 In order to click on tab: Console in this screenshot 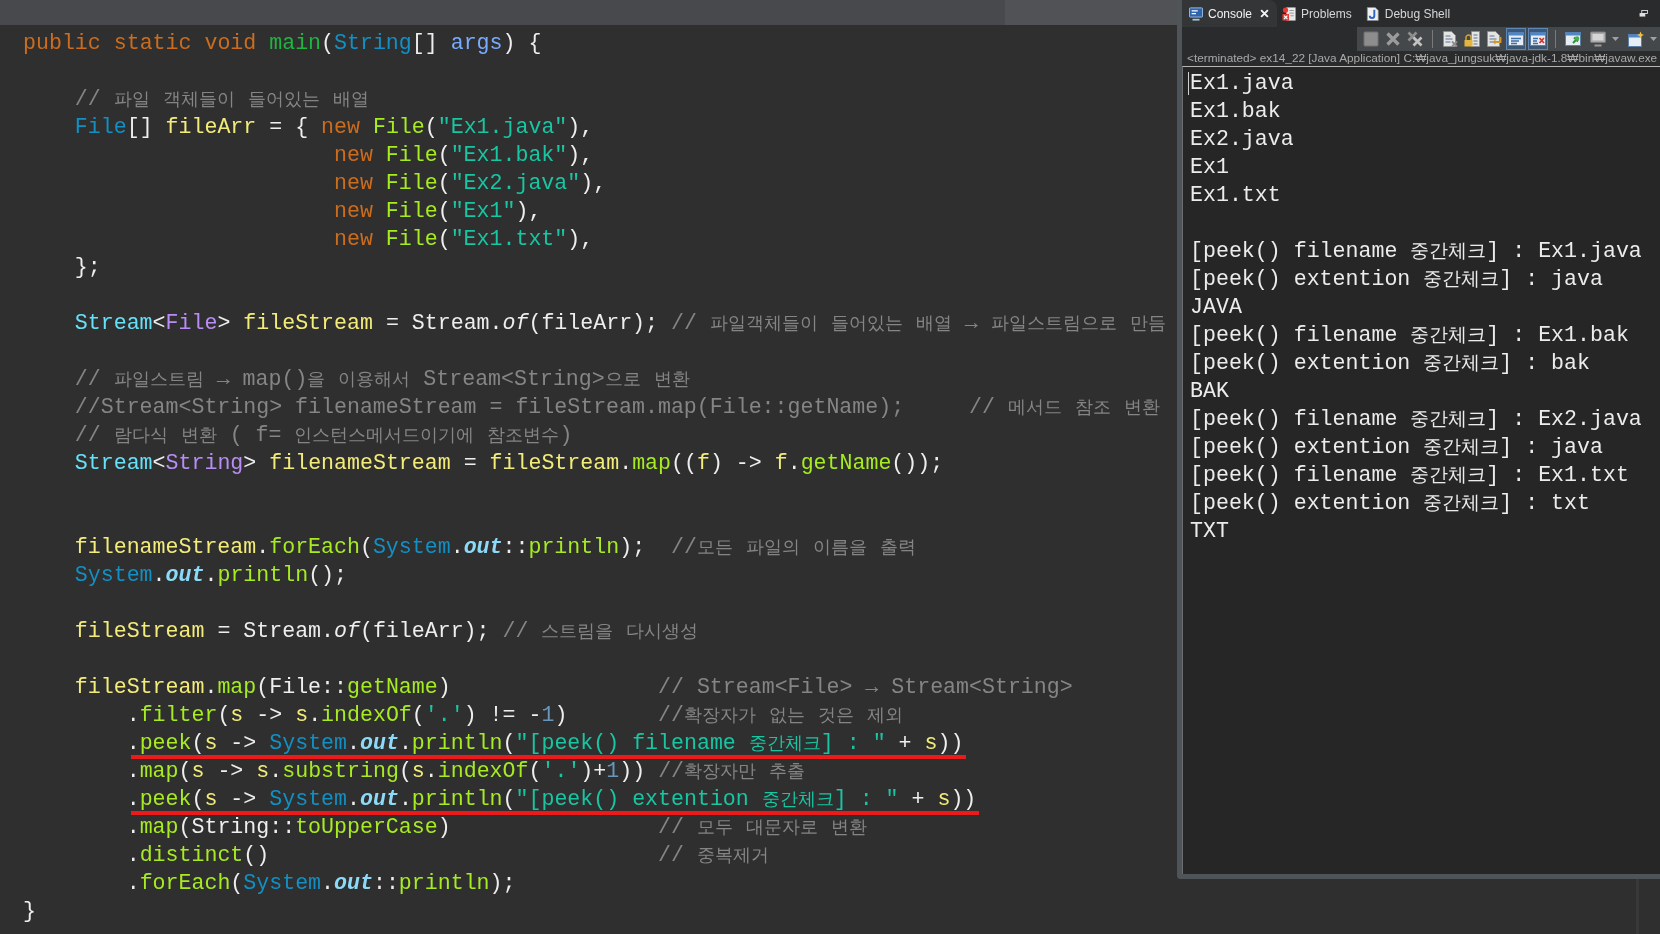, I will do `click(1230, 13)`.